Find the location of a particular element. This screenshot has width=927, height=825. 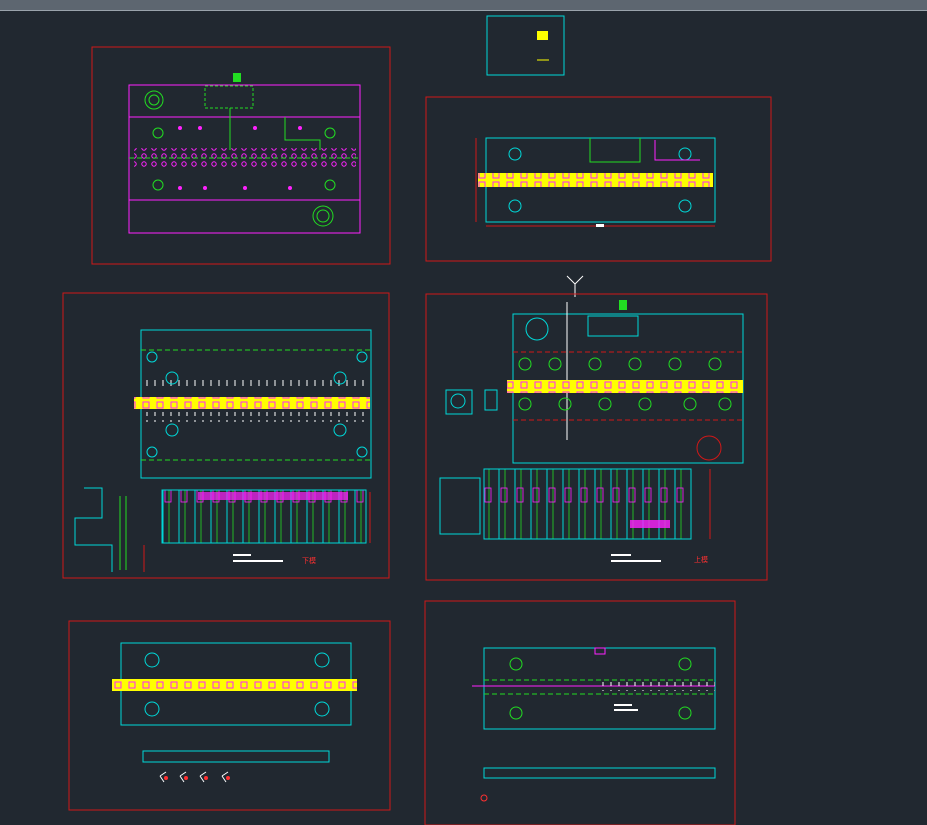

lower-die-label: 下模 is located at coordinates (309, 560).